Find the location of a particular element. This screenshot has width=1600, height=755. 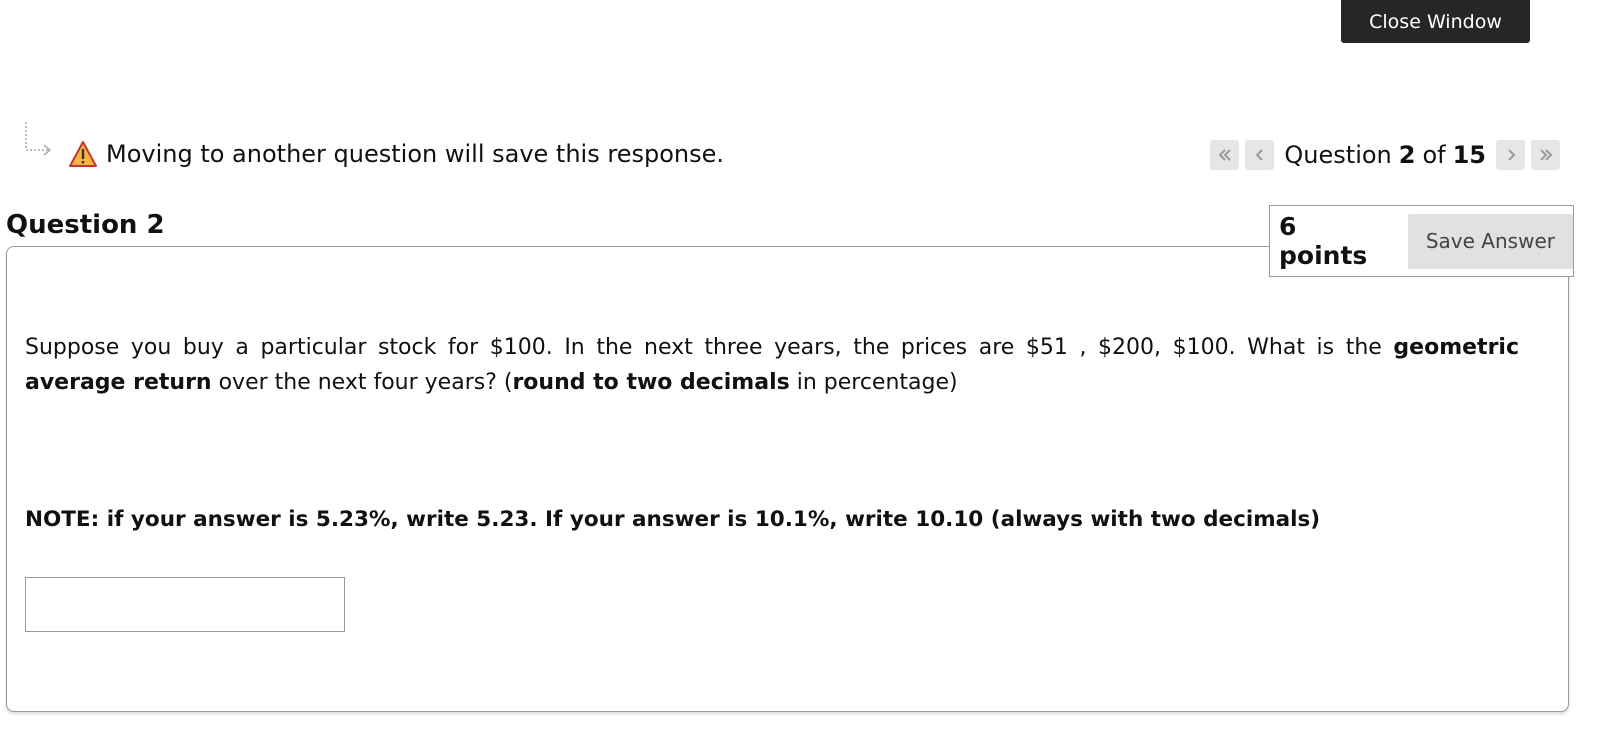

question-counter: Question 2 of 15 is located at coordinates (1385, 155).